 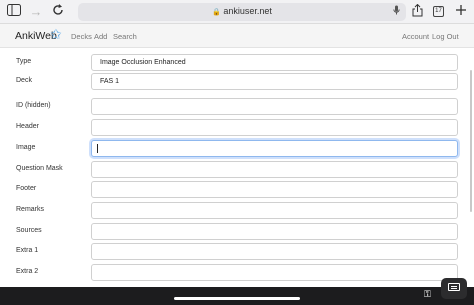 What do you see at coordinates (274, 106) in the screenshot?
I see `field-input-id-hidden` at bounding box center [274, 106].